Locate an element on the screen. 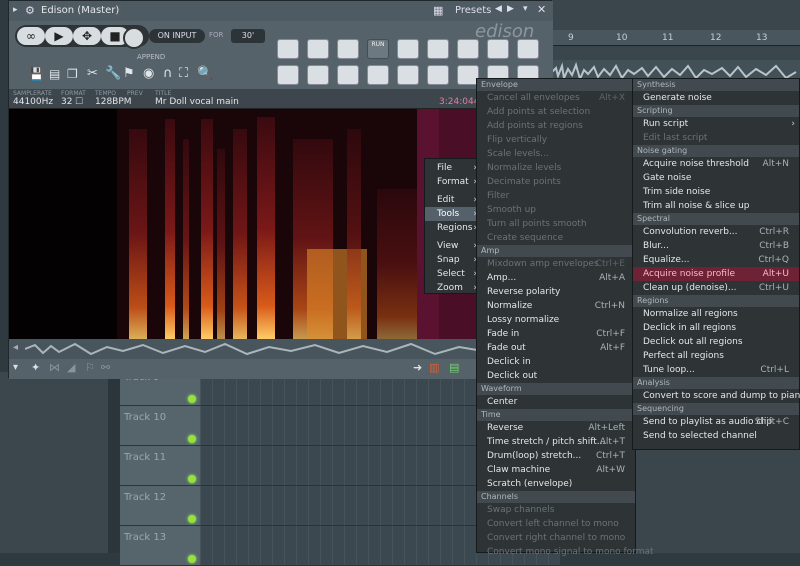 The image size is (800, 566). fade-tool-icon is located at coordinates (348, 75).